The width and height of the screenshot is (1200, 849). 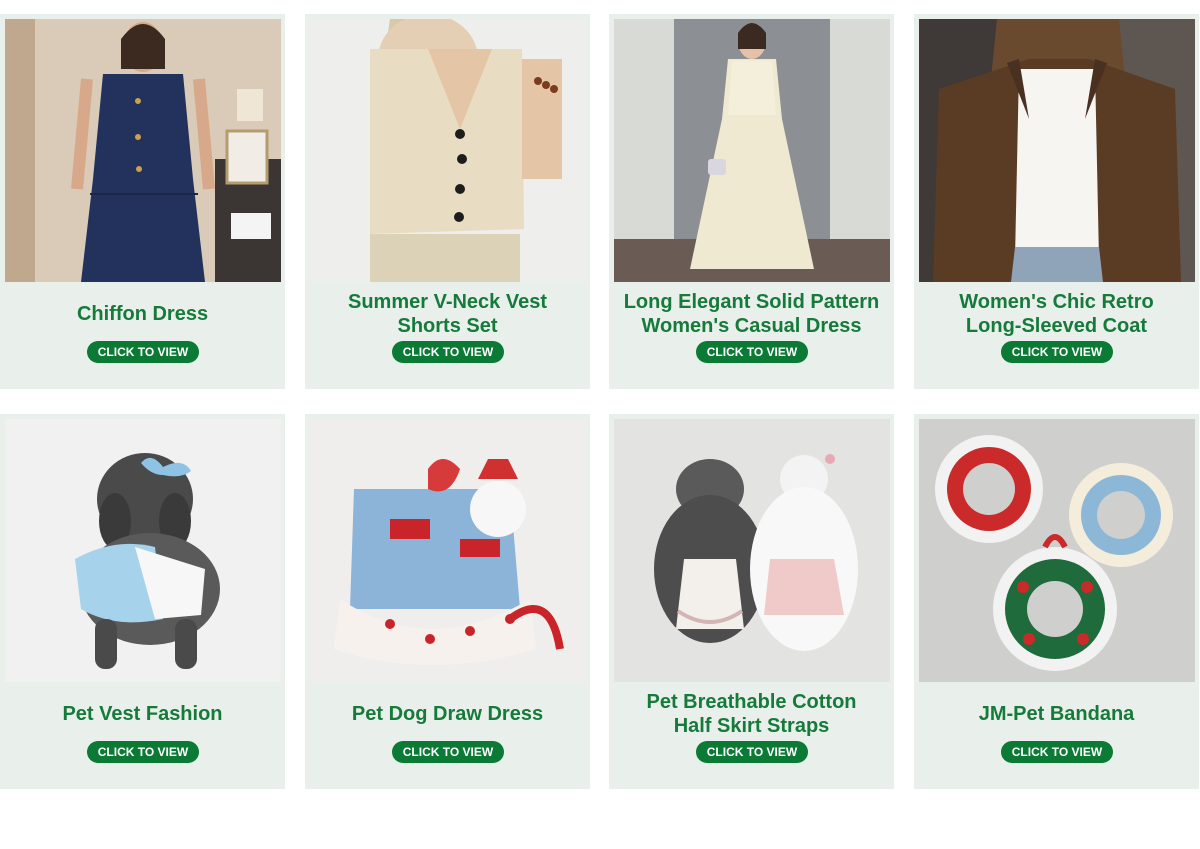 I want to click on product-title-line2: Women's Casual Dress, so click(x=751, y=326).